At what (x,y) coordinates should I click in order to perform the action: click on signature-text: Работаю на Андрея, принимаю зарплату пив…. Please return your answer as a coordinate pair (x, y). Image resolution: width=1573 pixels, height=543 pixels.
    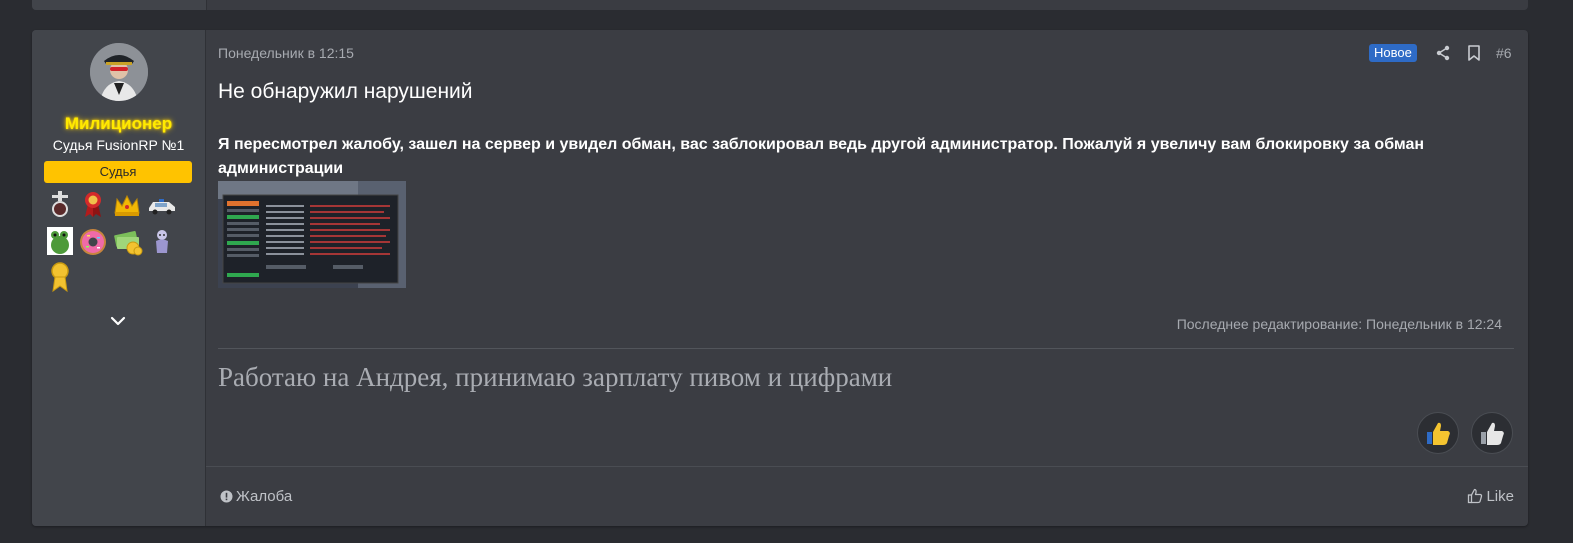
    Looking at the image, I should click on (555, 377).